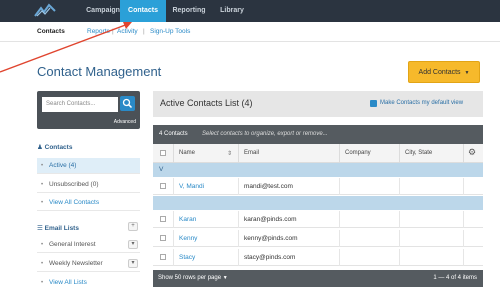  What do you see at coordinates (251, 153) in the screenshot?
I see `column-email: Email` at bounding box center [251, 153].